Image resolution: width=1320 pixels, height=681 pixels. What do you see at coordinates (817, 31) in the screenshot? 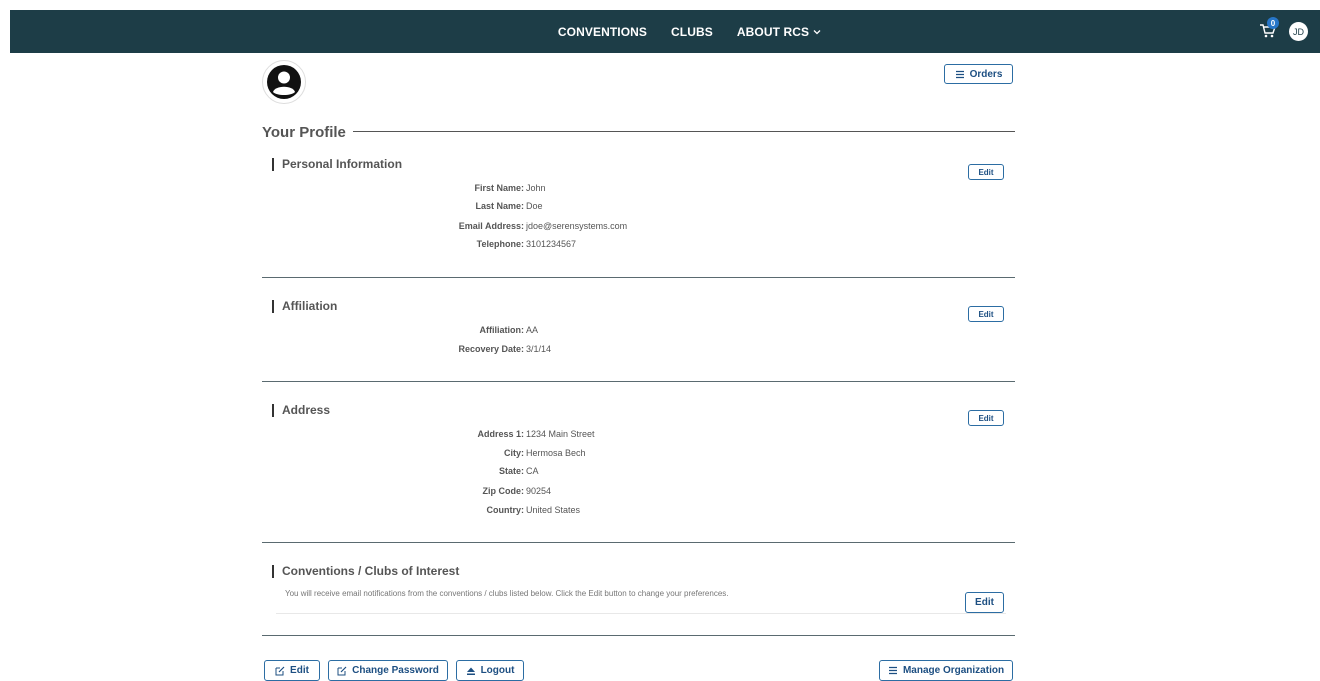
I see `chevron-down-icon` at bounding box center [817, 31].